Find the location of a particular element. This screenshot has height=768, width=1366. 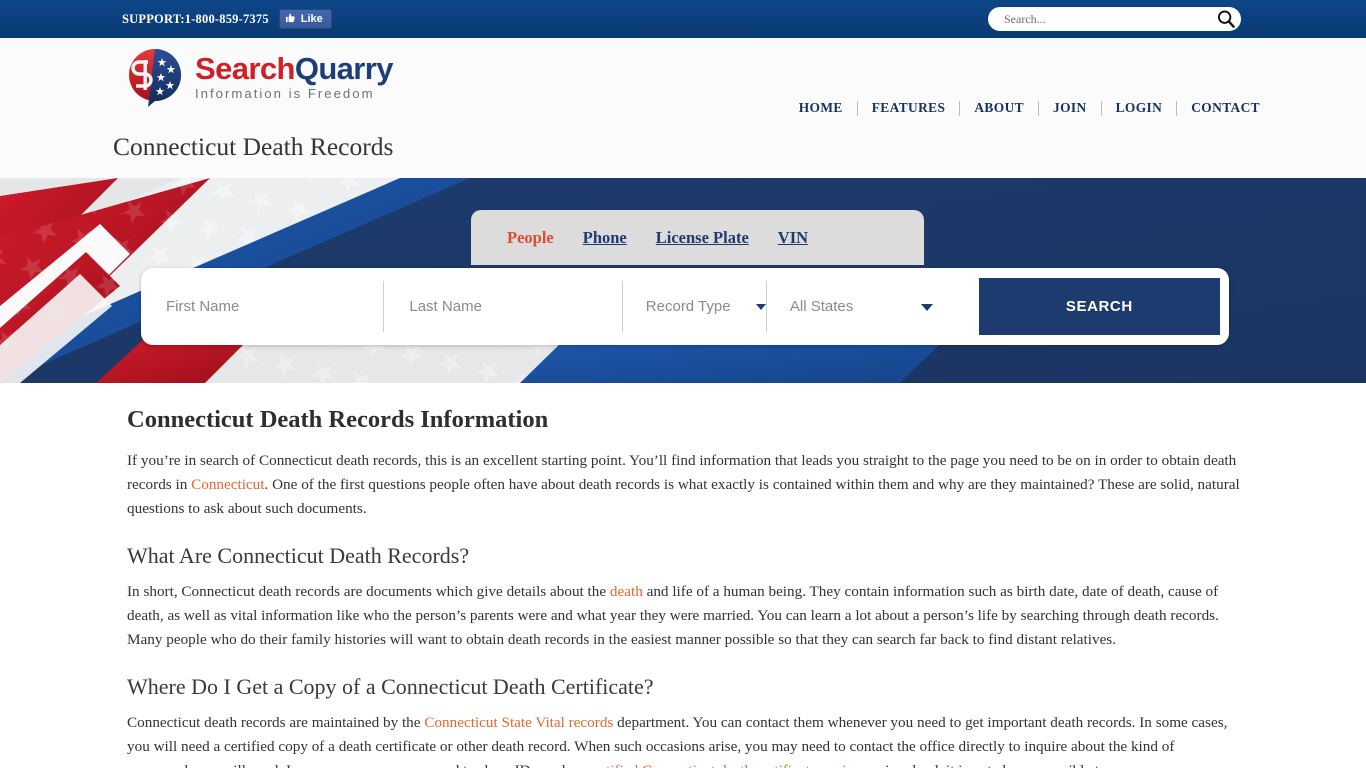

people-search-form: Record Type All States SEARCH is located at coordinates (685, 306).